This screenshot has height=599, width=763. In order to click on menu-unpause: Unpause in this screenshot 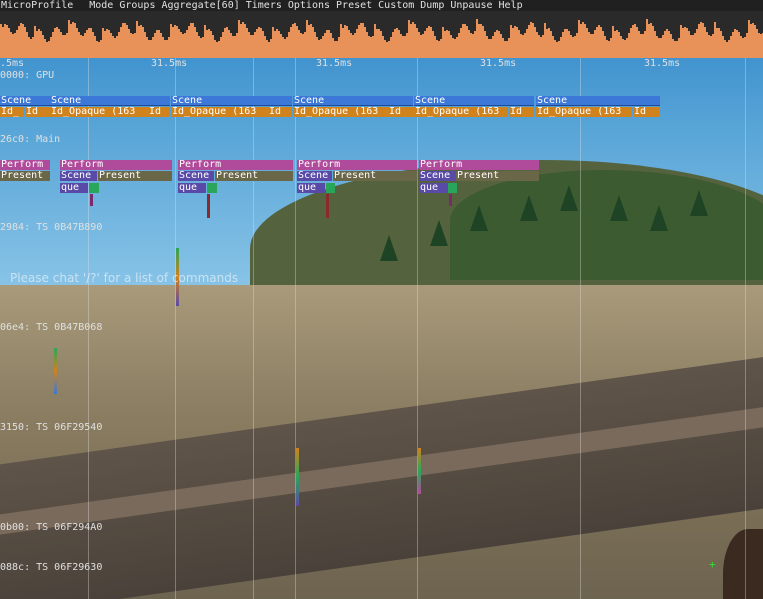, I will do `click(471, 5)`.